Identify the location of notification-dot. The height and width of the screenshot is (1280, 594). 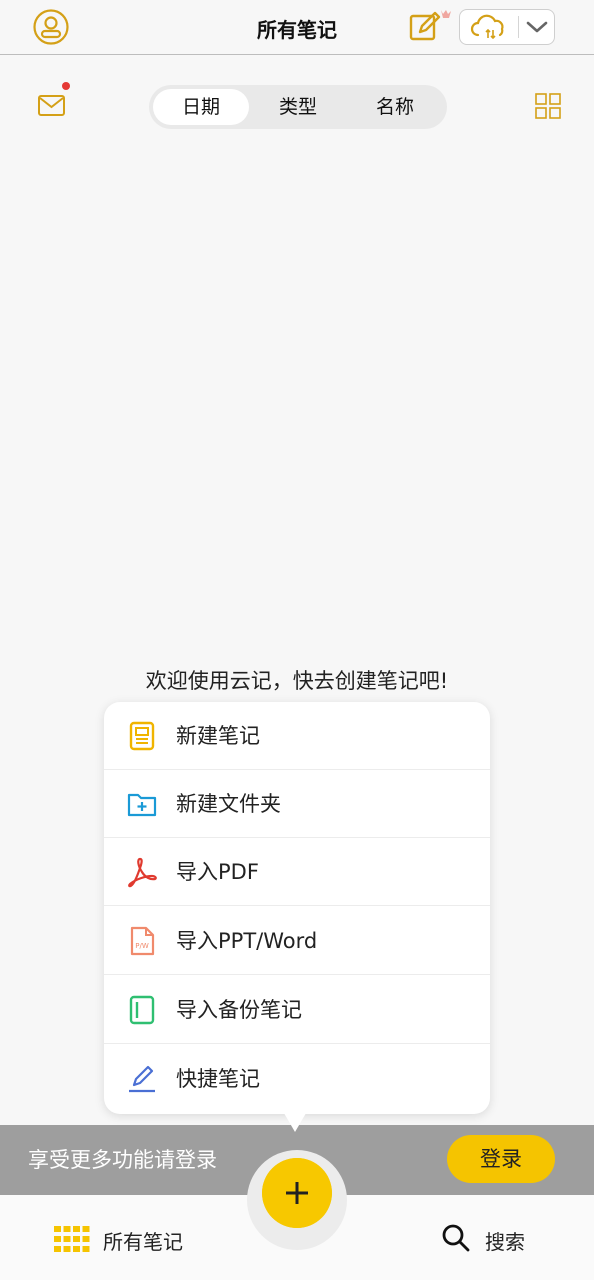
(66, 86).